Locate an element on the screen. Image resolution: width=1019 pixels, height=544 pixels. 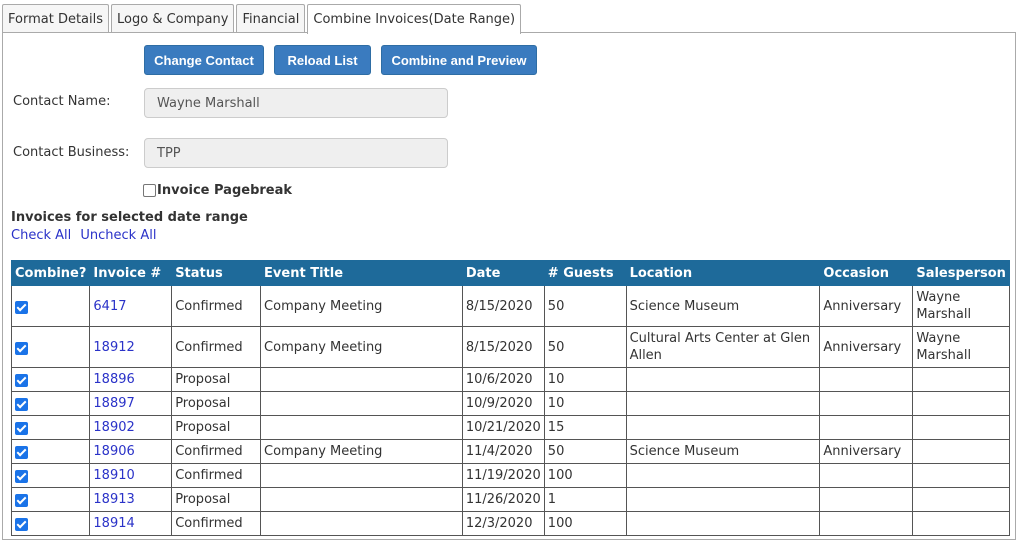
table-row: 18910 Confirmed 11/19/2020 100 is located at coordinates (510, 475).